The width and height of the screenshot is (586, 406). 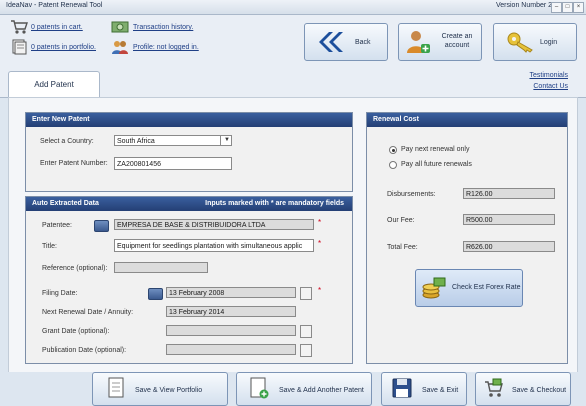 I want to click on next-renewal-field: 13 February 2014, so click(x=231, y=311).